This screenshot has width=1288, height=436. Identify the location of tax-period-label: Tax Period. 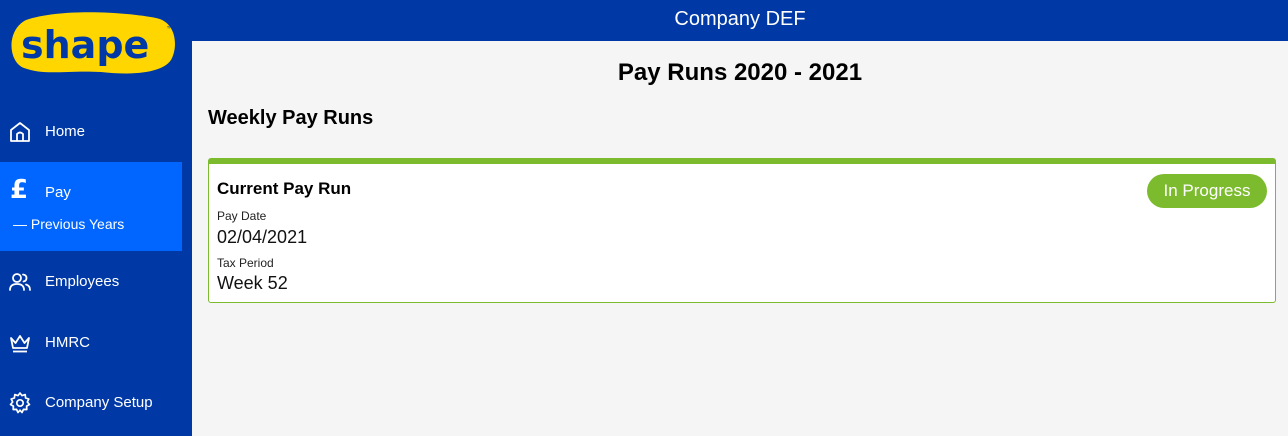
(245, 263).